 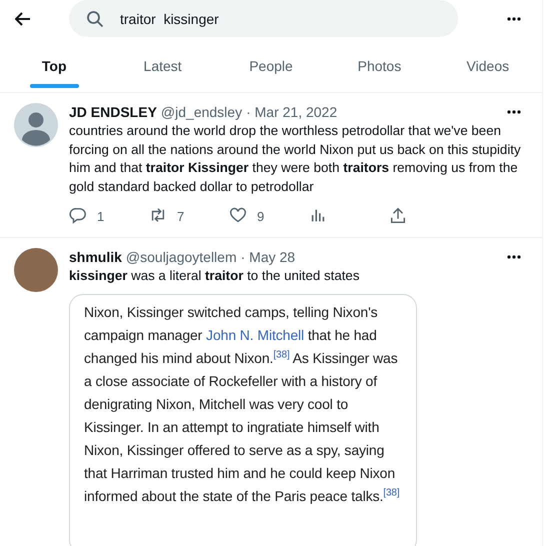 I want to click on tab: People, so click(x=271, y=64).